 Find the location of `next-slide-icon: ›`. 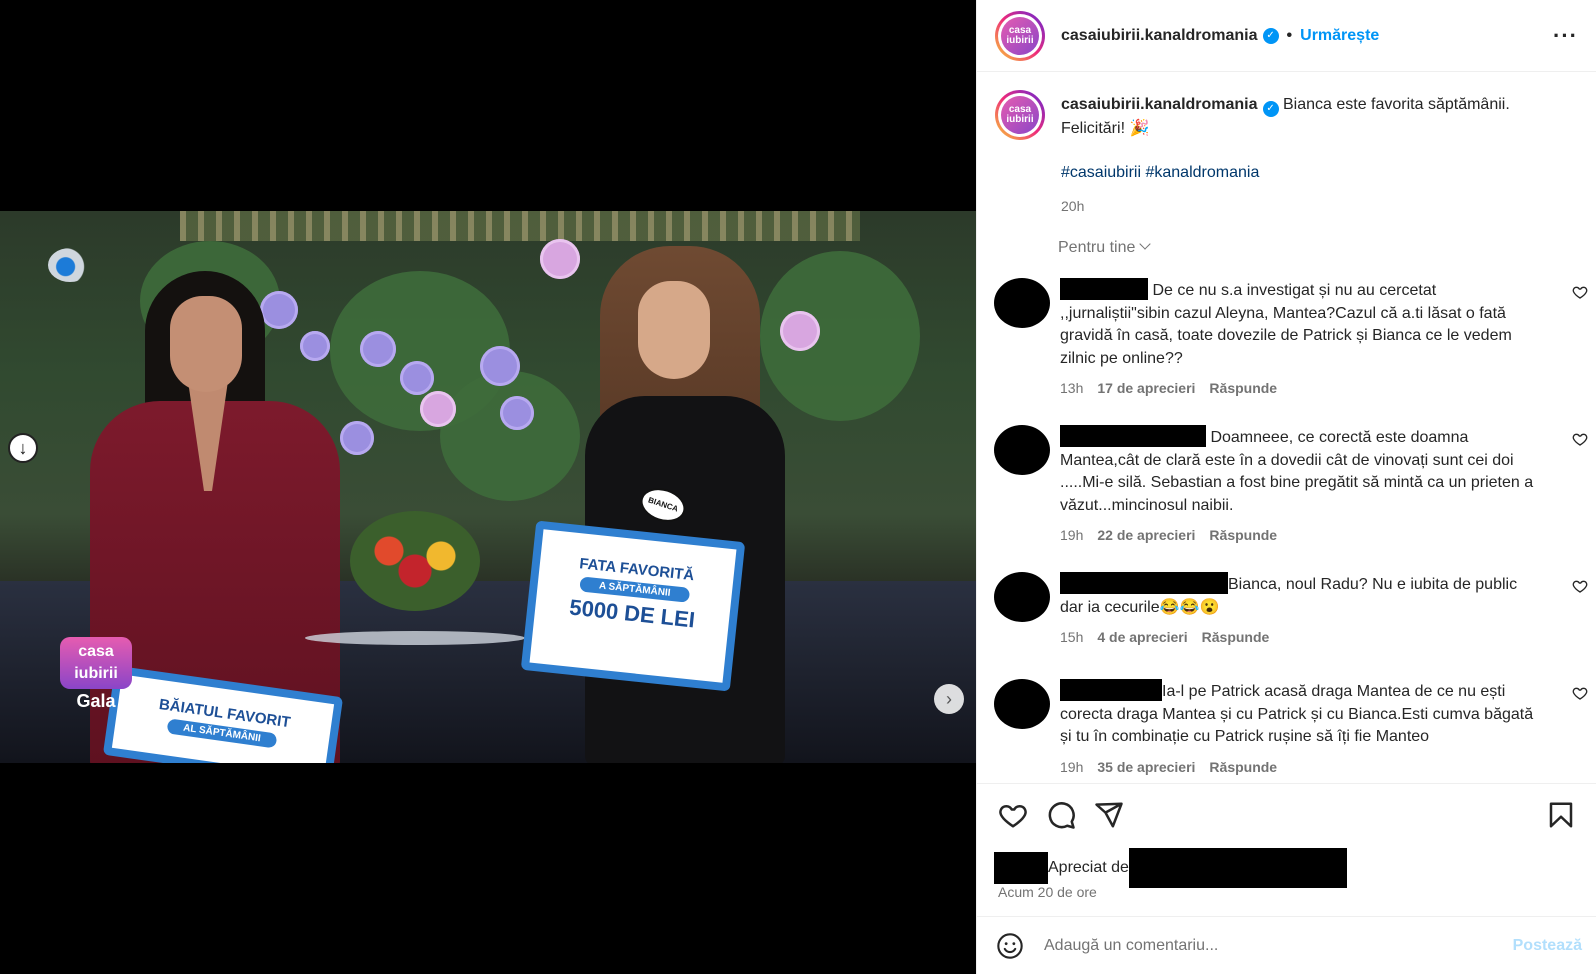

next-slide-icon: › is located at coordinates (949, 699).